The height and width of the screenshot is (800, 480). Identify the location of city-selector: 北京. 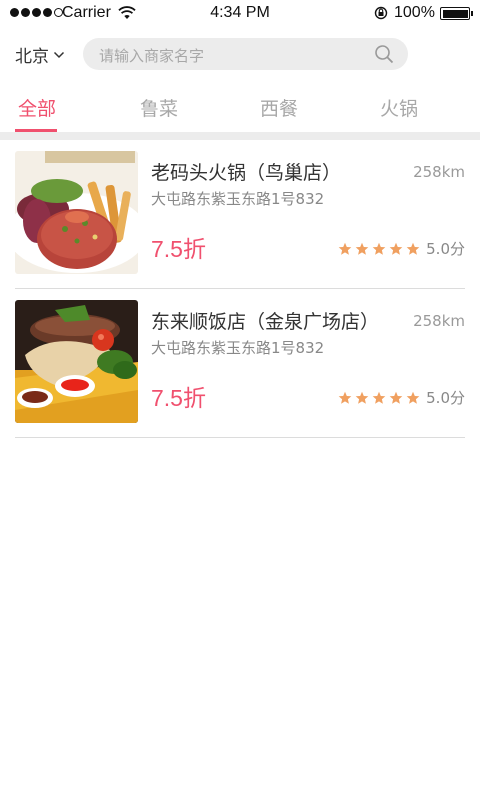
(40, 54).